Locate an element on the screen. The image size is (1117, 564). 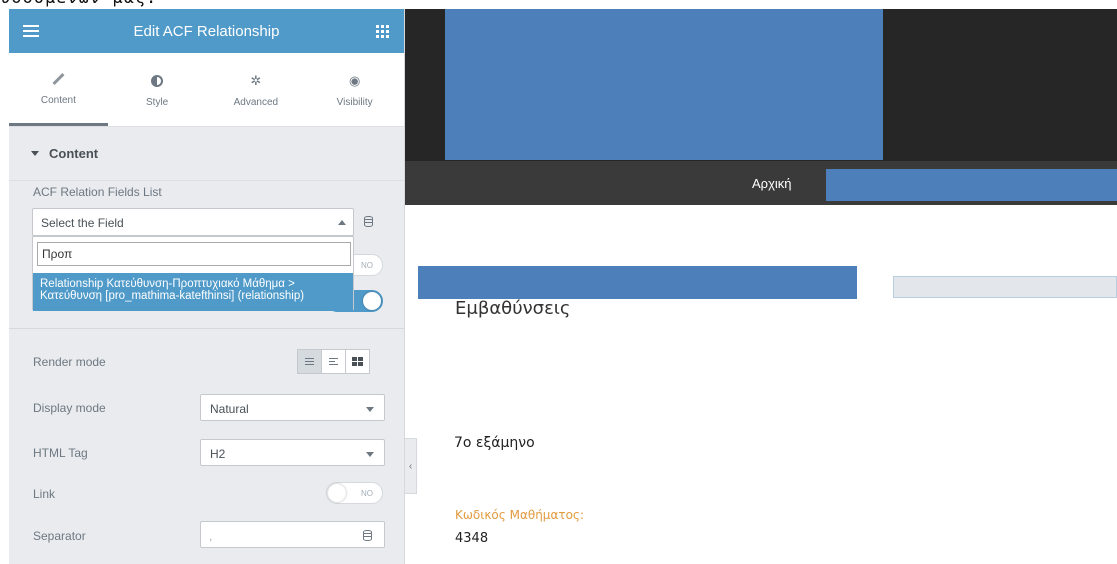
chevron-up-icon is located at coordinates (342, 222).